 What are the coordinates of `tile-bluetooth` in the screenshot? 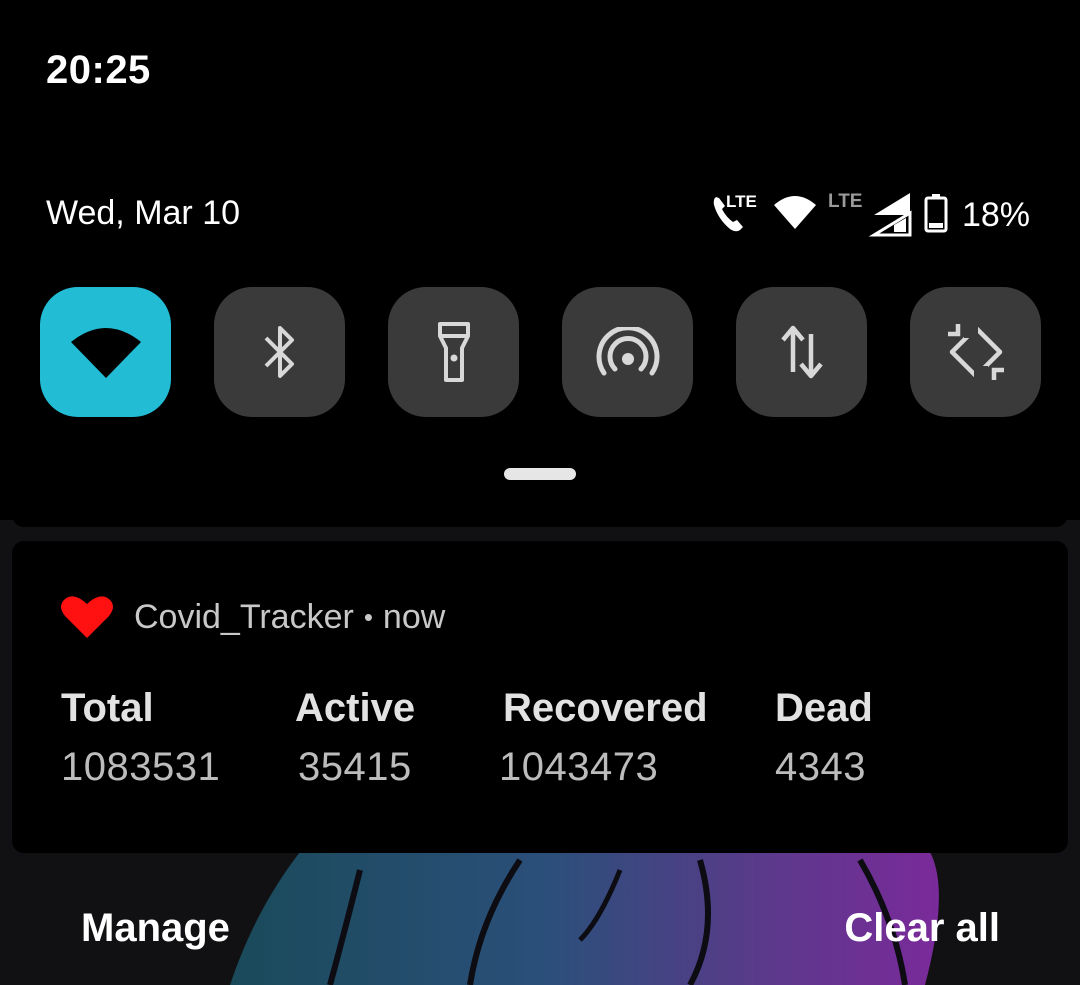 It's located at (279, 352).